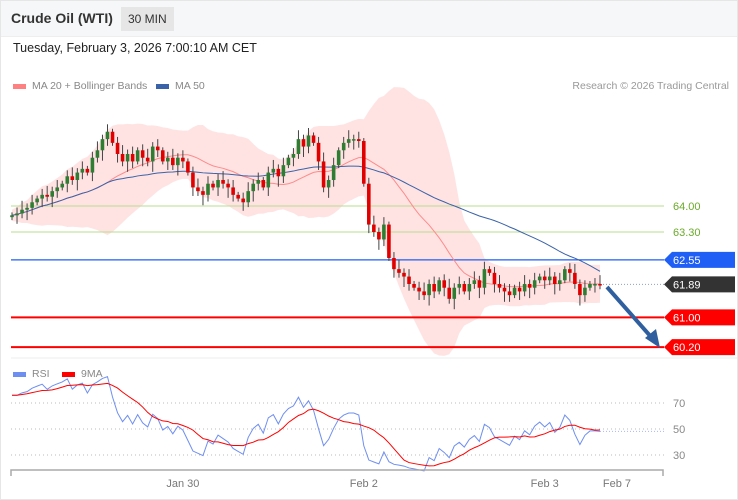 The image size is (738, 500). I want to click on rsi-level-label: 70, so click(679, 404).